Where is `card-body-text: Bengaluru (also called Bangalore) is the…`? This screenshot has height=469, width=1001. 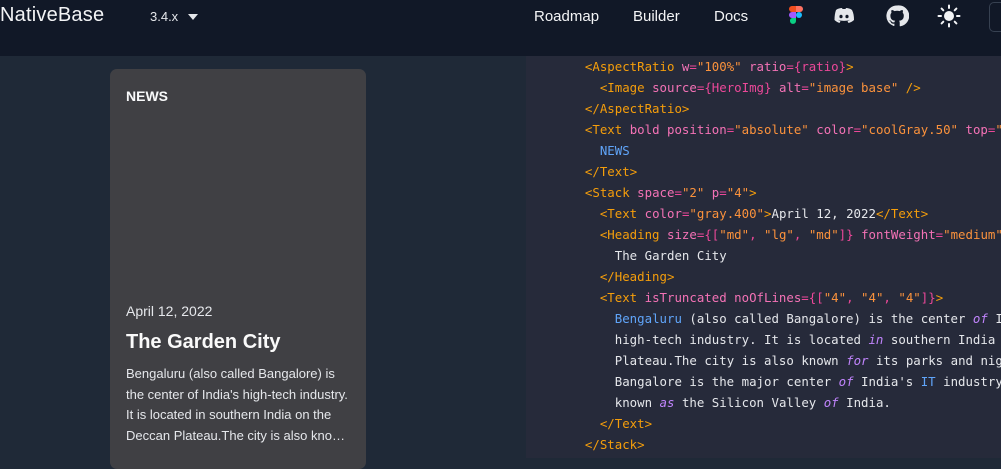 card-body-text: Bengaluru (also called Bangalore) is the… is located at coordinates (237, 404).